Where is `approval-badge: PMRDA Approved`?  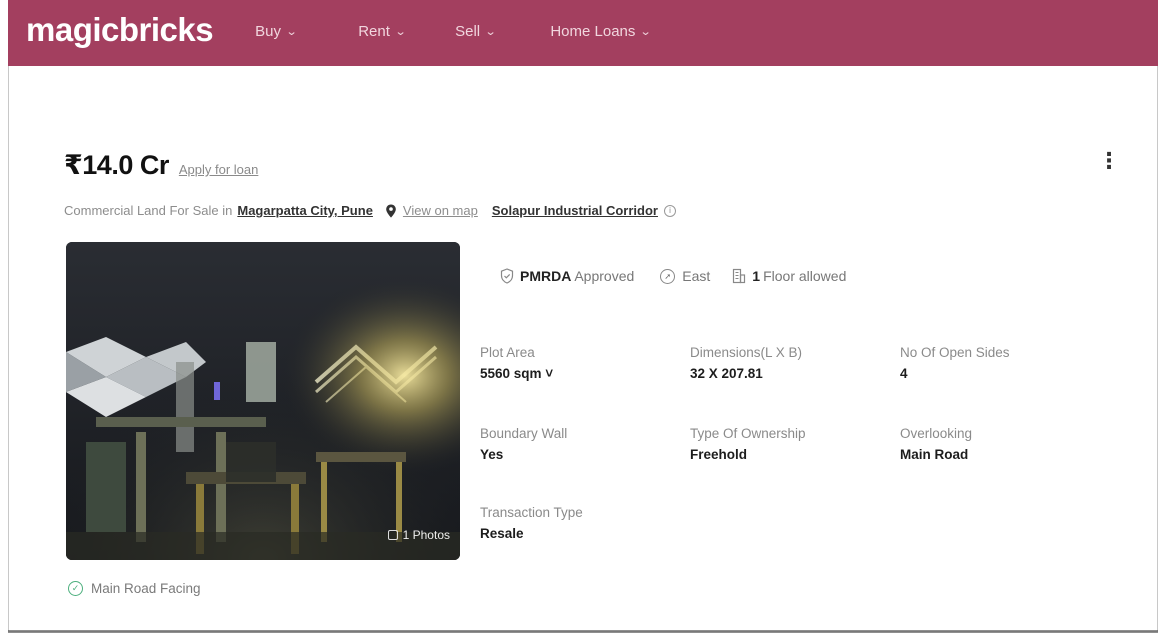 approval-badge: PMRDA Approved is located at coordinates (567, 276).